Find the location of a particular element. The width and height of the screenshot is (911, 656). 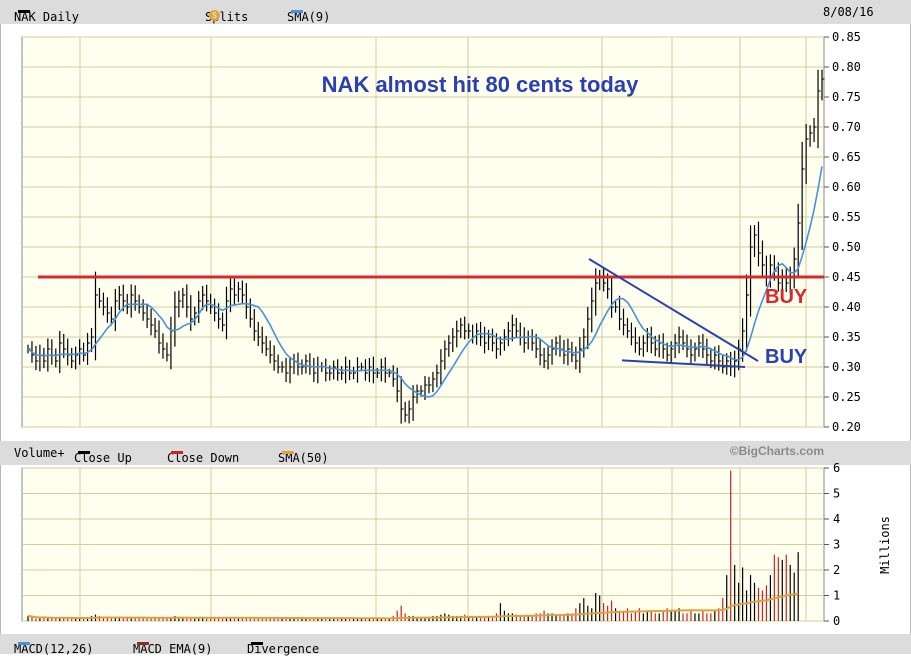

volume-axis-label: Millions is located at coordinates (885, 545).